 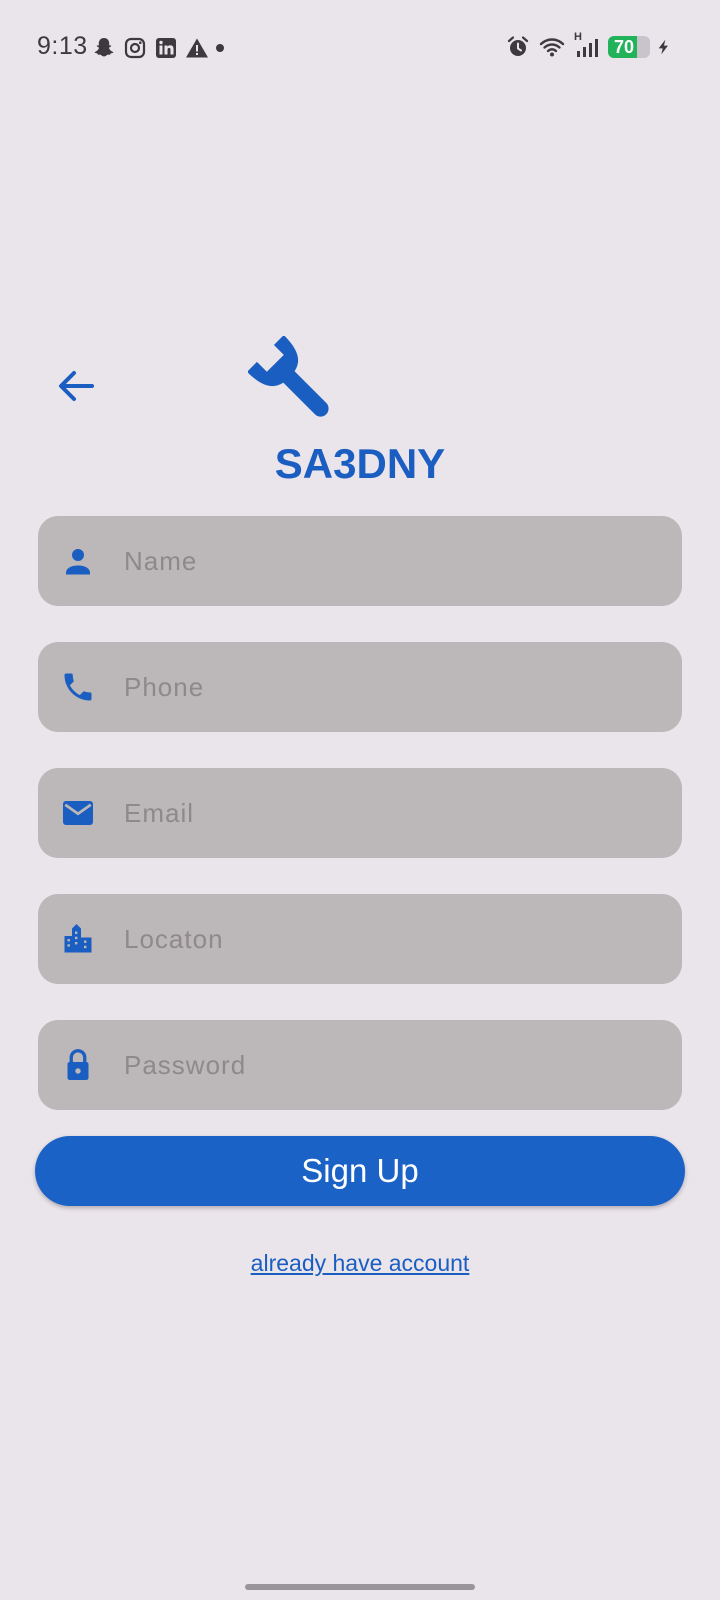 I want to click on city-icon, so click(x=78, y=938).